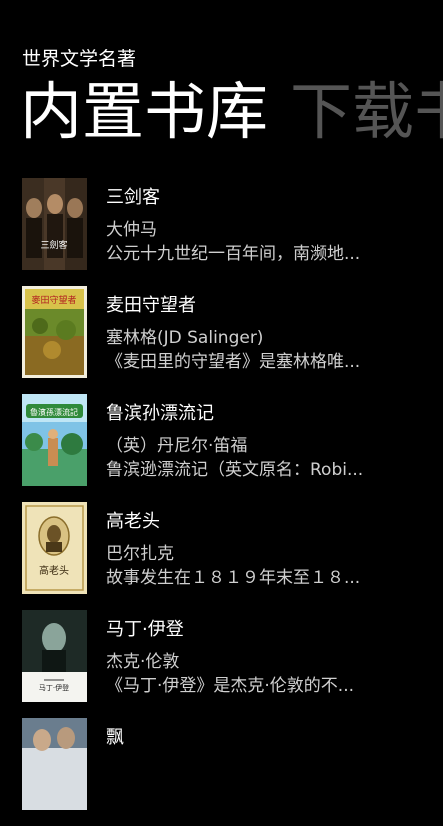 Image resolution: width=443 pixels, height=826 pixels. I want to click on book-author: 杰克·伦敦, so click(143, 662).